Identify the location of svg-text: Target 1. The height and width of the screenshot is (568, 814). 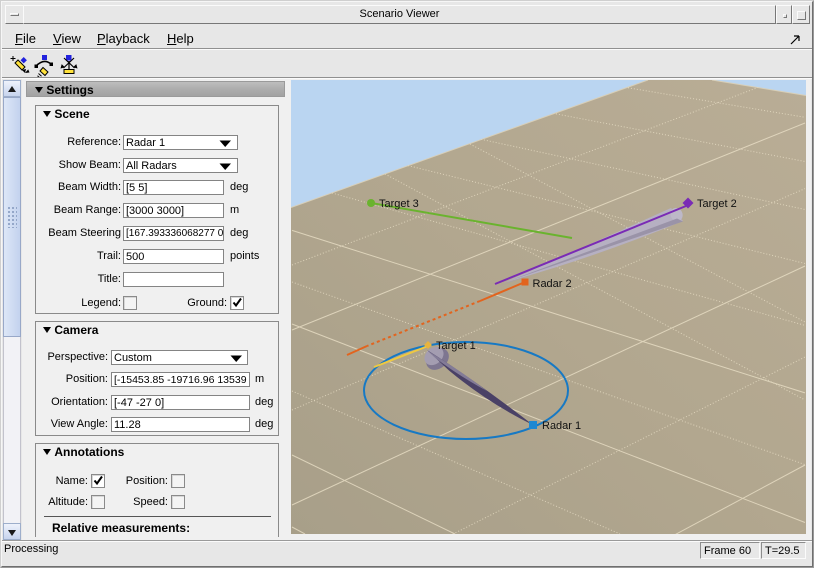
(456, 346).